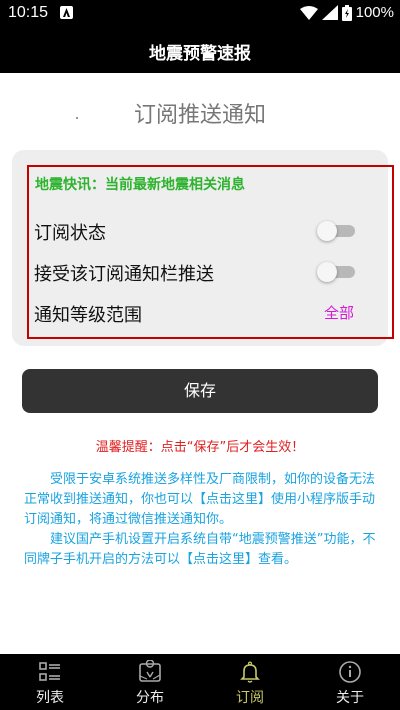 This screenshot has height=710, width=400. What do you see at coordinates (140, 185) in the screenshot?
I see `quick-news-text: 地震快讯：当前最新地震相关消息` at bounding box center [140, 185].